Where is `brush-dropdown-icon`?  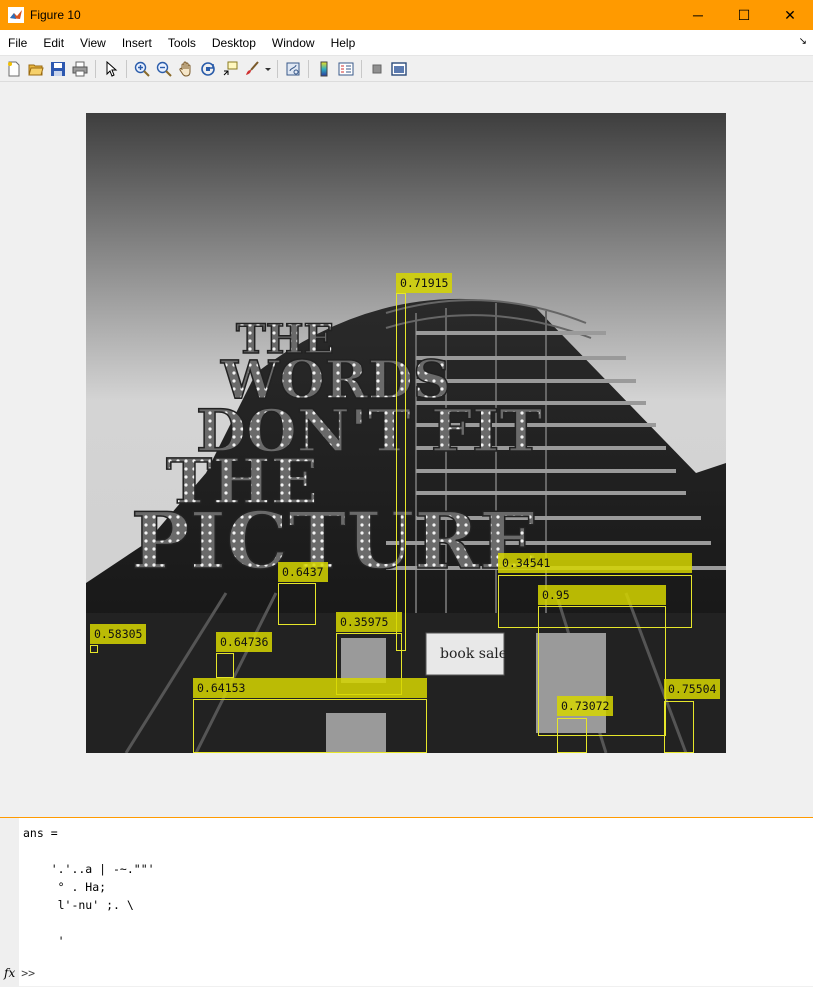
brush-dropdown-icon is located at coordinates (268, 69).